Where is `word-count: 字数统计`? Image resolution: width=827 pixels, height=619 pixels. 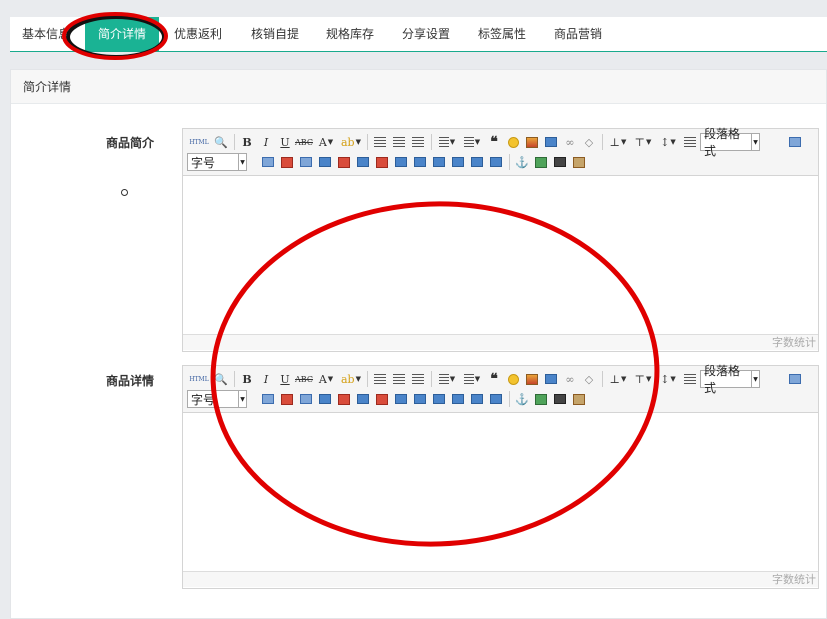
word-count: 字数统计 is located at coordinates (500, 342).